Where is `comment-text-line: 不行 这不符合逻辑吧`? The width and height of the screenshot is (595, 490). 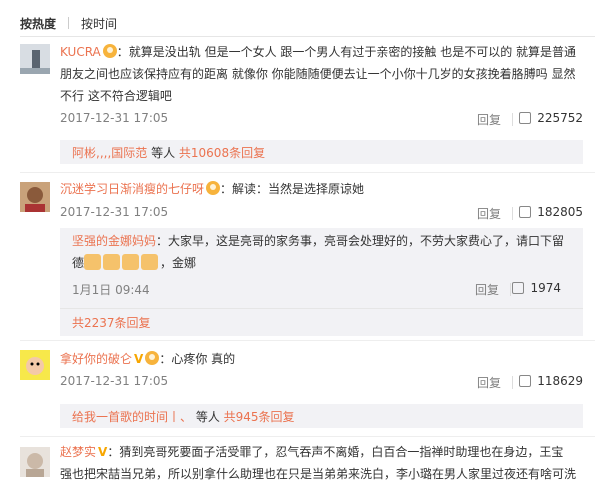
comment-text-line: 不行 这不符合逻辑吧 is located at coordinates (116, 96).